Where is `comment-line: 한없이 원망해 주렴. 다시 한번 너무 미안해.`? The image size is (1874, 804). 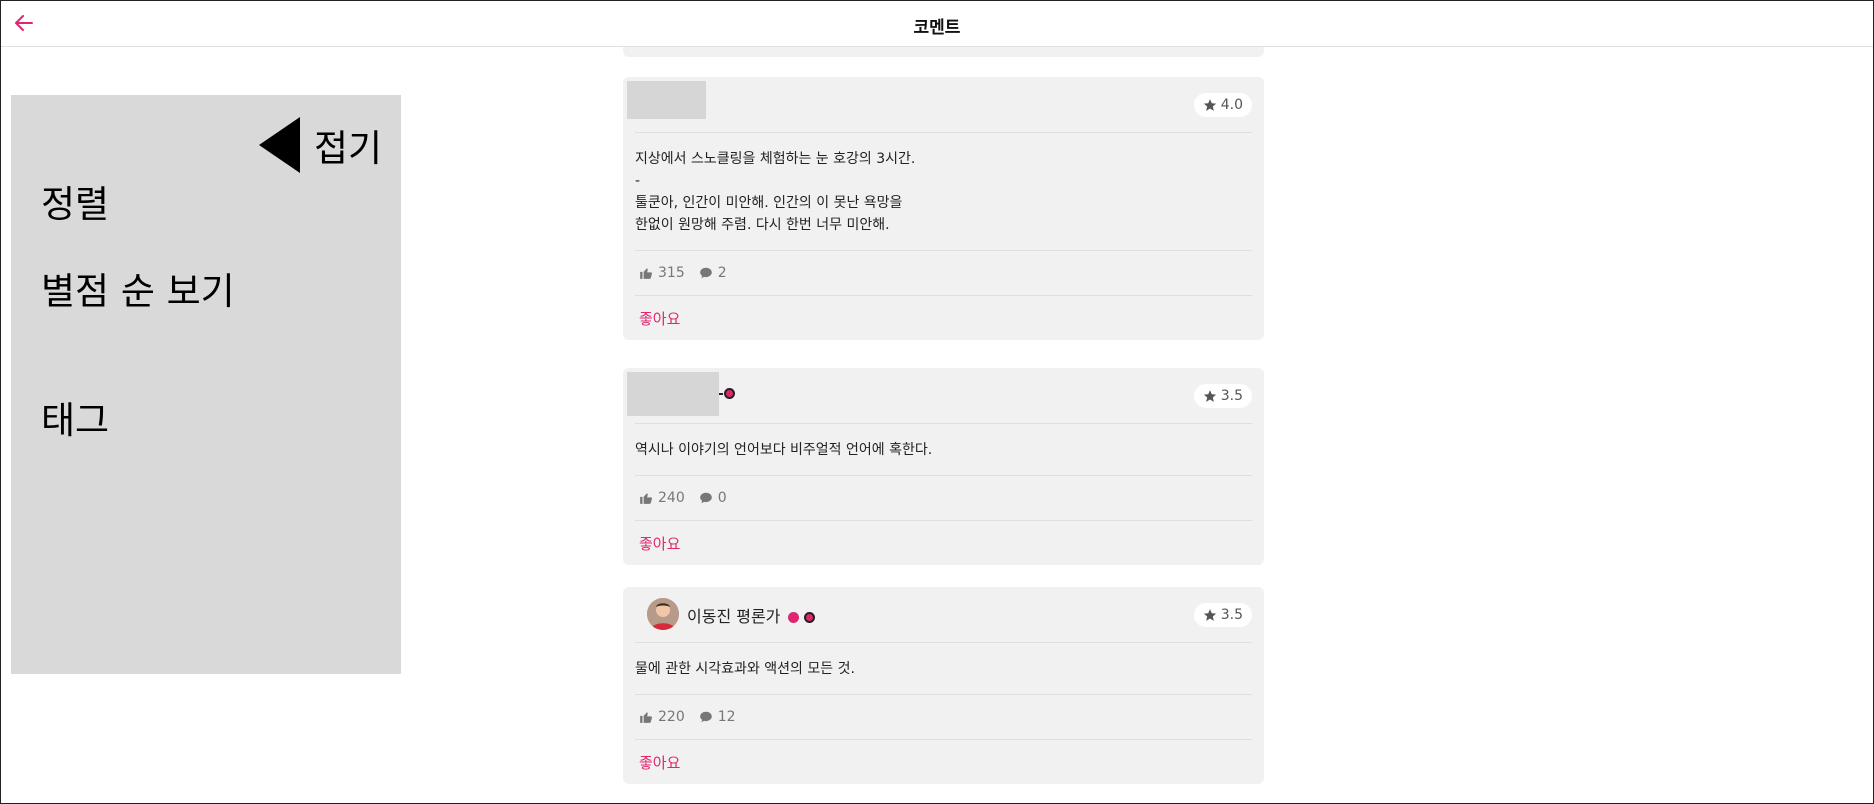 comment-line: 한없이 원망해 주렴. 다시 한번 너무 미안해. is located at coordinates (762, 225).